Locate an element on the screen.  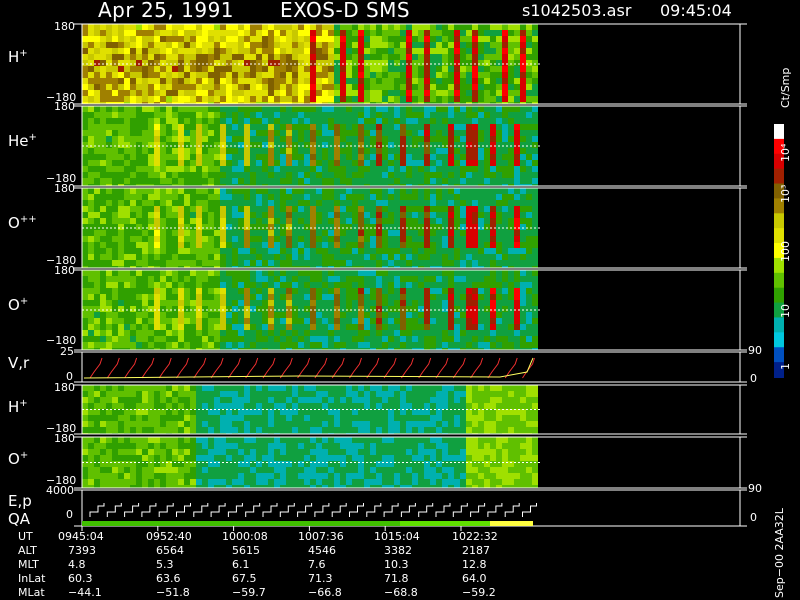
panel-label-lower-h-plus: H+ is located at coordinates (18, 407).